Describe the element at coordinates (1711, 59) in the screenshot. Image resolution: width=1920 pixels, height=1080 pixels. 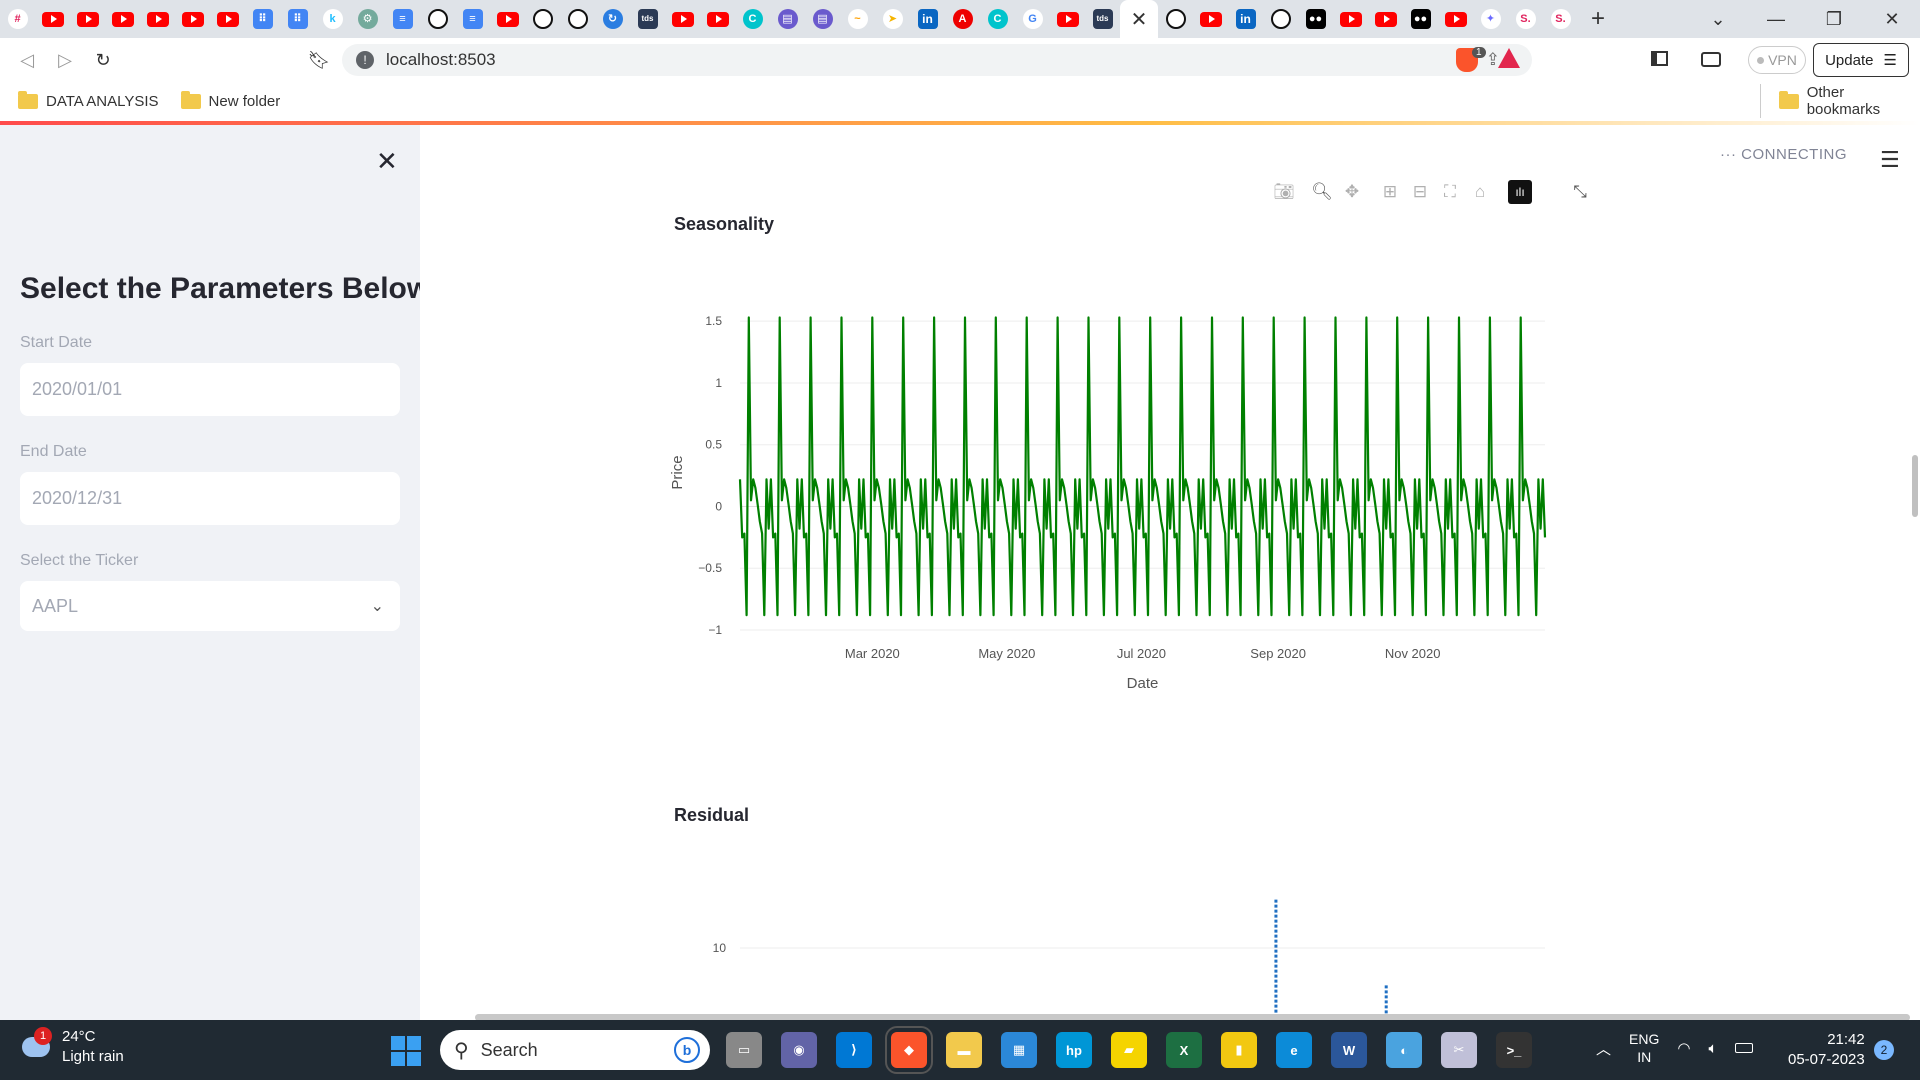
I see `wallet-icon` at that location.